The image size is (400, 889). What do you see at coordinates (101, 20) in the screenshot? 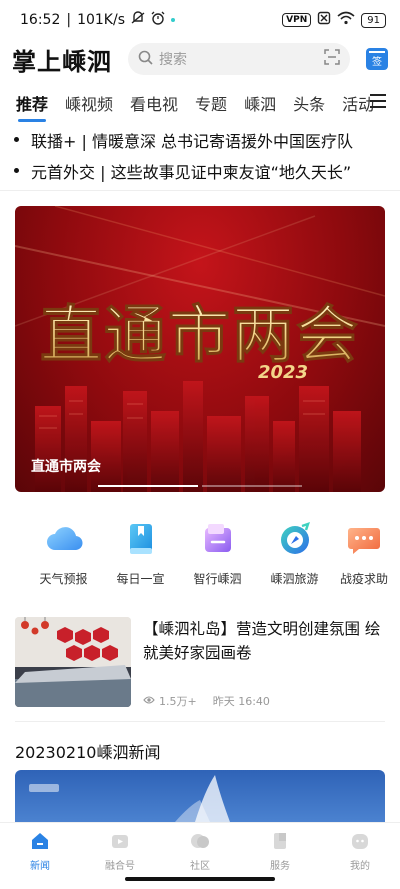
I see `network-speed: 101K/s` at bounding box center [101, 20].